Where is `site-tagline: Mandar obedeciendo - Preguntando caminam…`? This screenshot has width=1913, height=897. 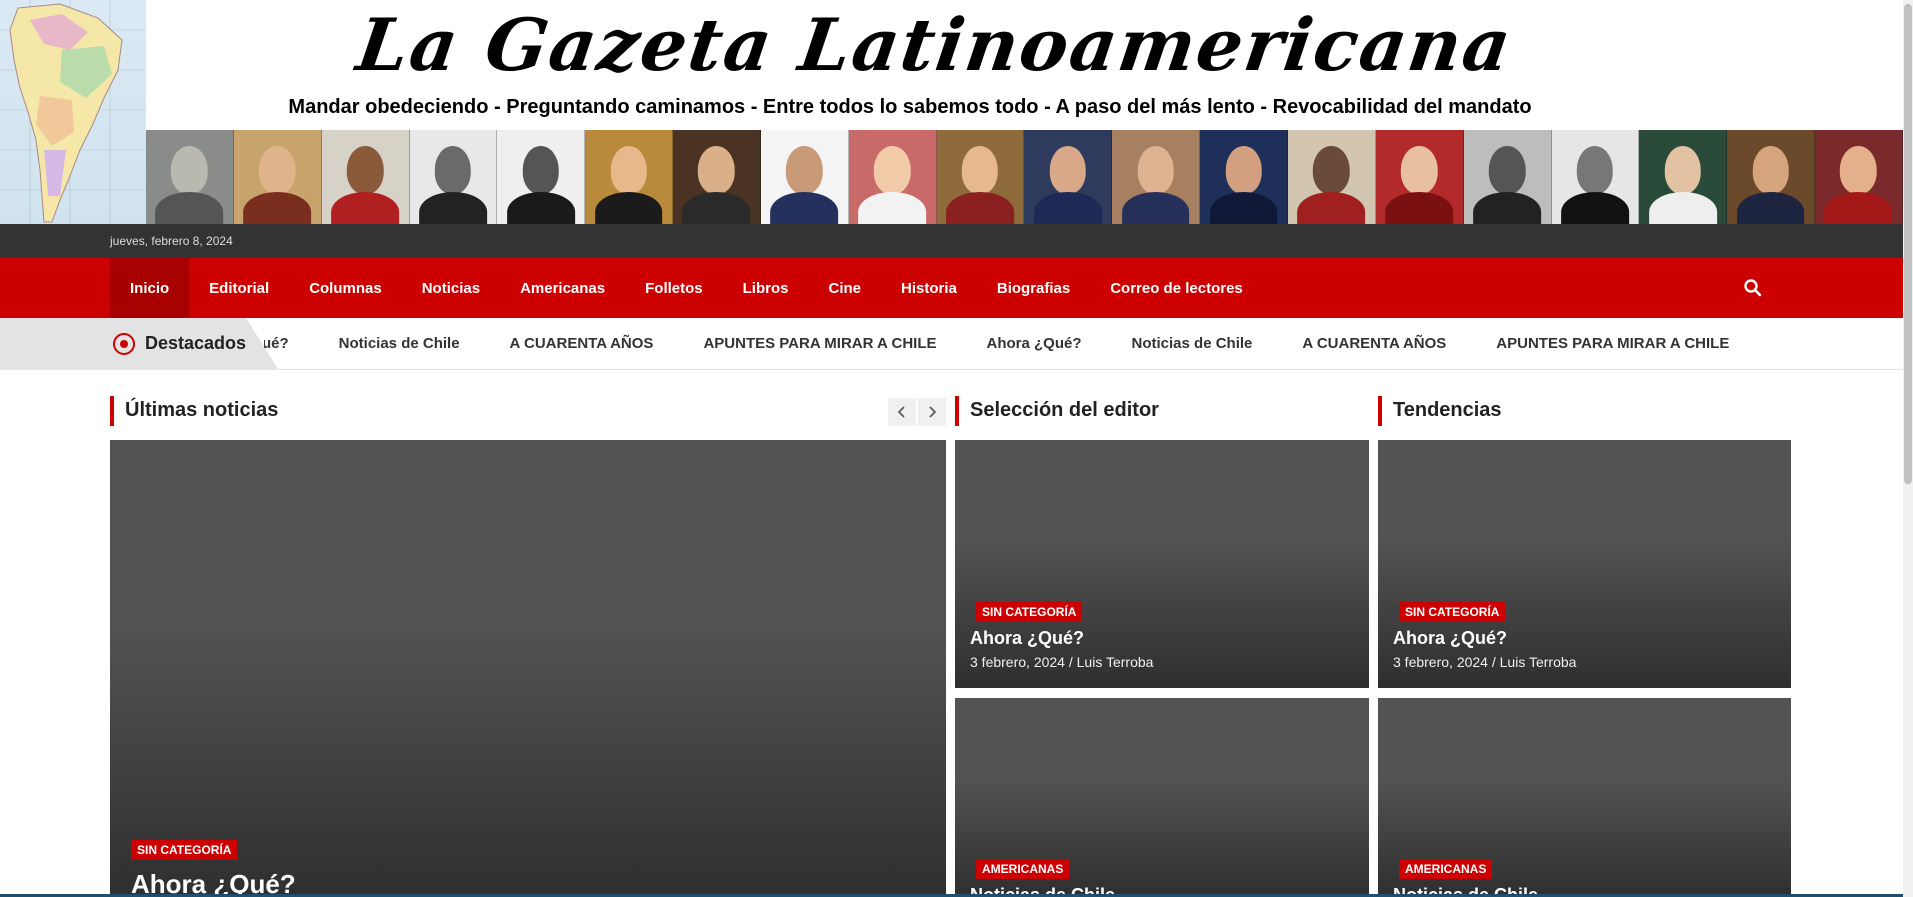
site-tagline: Mandar obedeciendo - Preguntando caminam… is located at coordinates (910, 107).